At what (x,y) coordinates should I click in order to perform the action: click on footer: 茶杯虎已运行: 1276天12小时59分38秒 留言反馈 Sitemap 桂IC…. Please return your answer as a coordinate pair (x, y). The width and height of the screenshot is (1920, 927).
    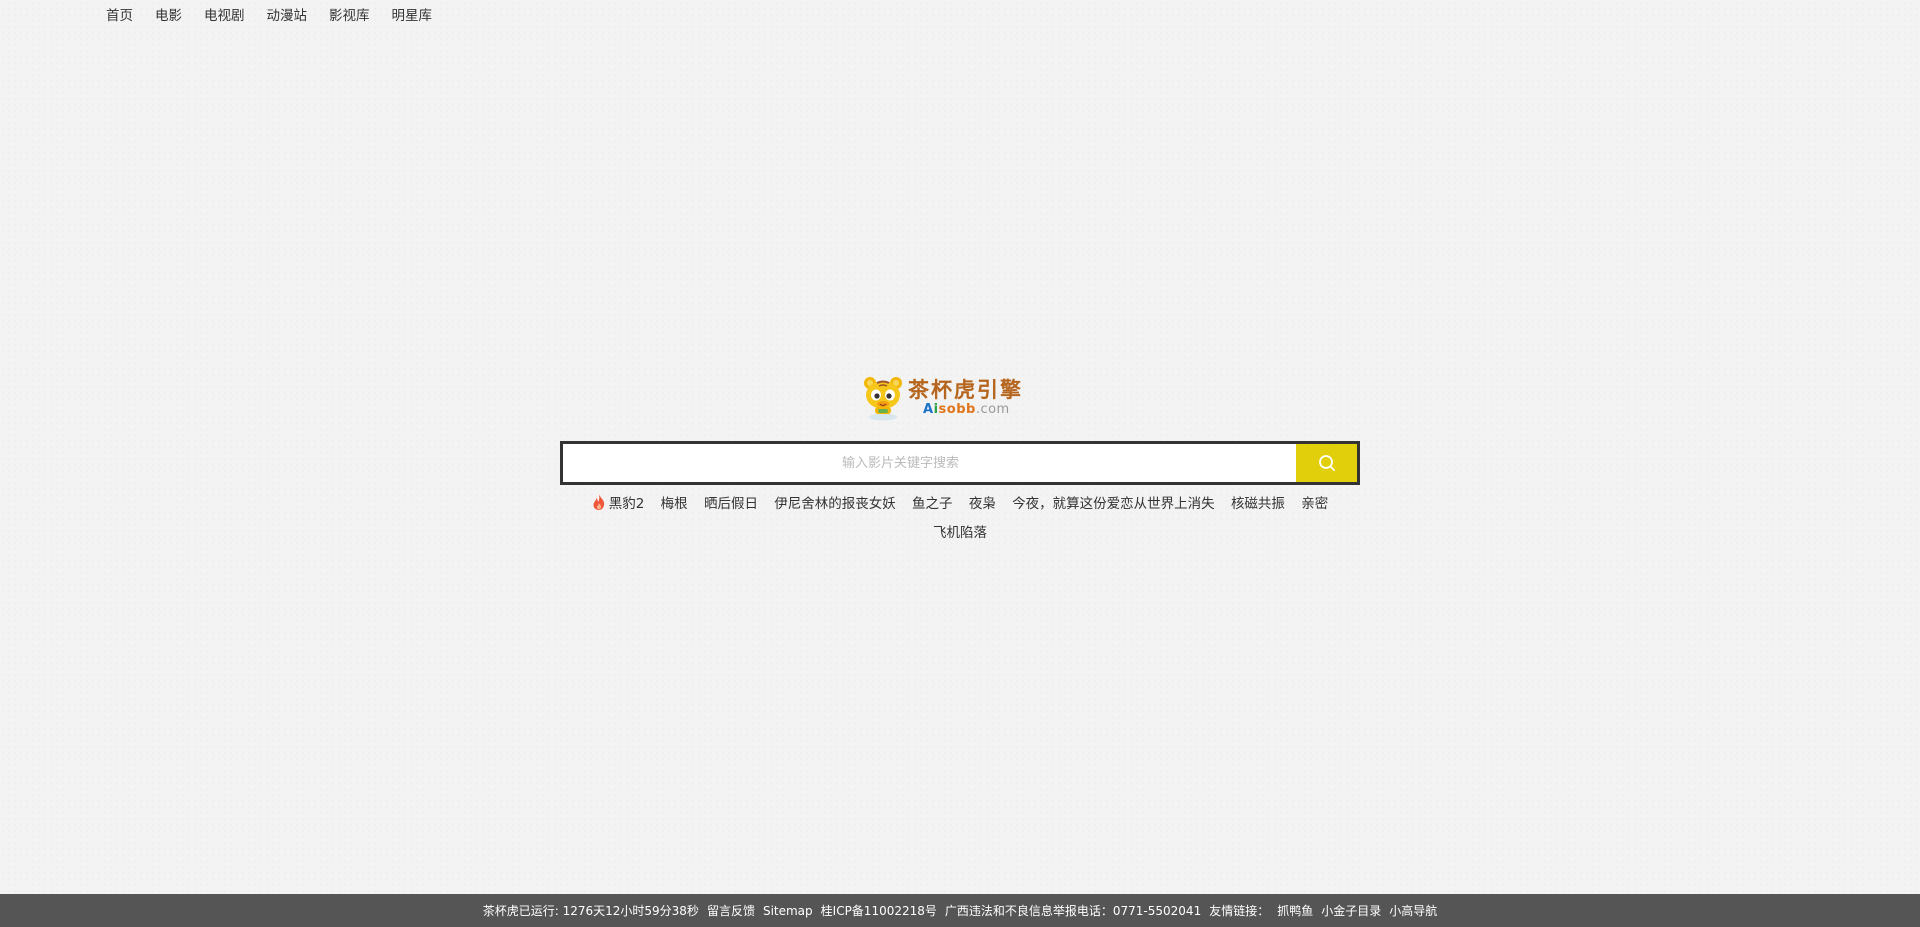
    Looking at the image, I should click on (960, 910).